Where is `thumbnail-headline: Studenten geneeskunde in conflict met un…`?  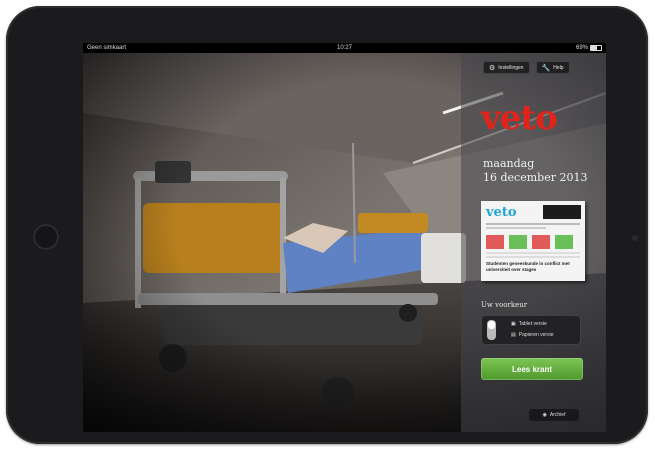
thumbnail-headline: Studenten geneeskunde in conflict met un… is located at coordinates (528, 266).